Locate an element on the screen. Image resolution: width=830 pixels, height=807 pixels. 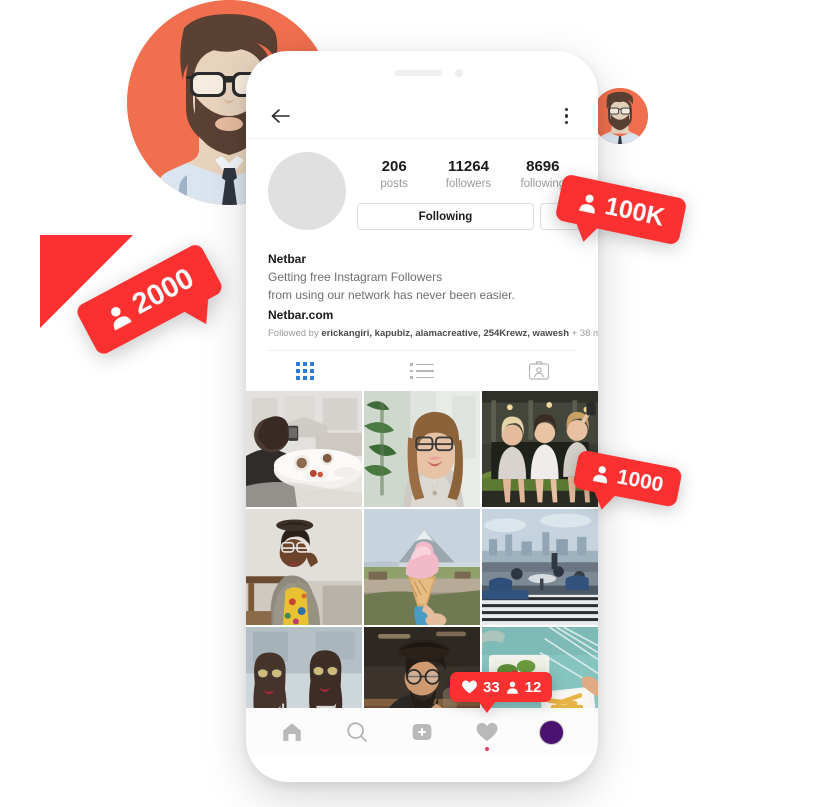
avatar-icon is located at coordinates (552, 732).